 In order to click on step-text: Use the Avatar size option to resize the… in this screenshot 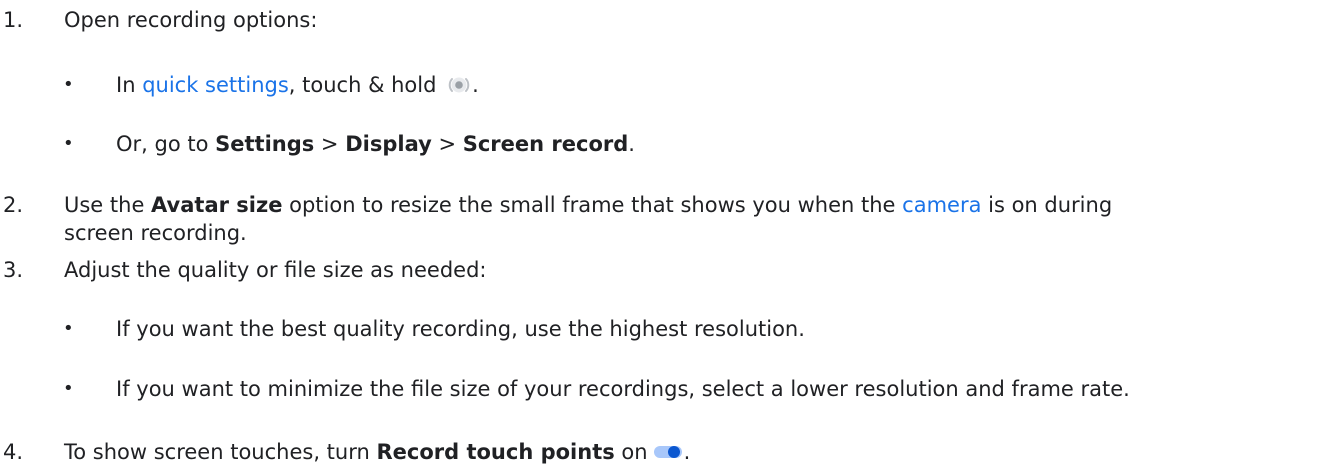, I will do `click(588, 205)`.